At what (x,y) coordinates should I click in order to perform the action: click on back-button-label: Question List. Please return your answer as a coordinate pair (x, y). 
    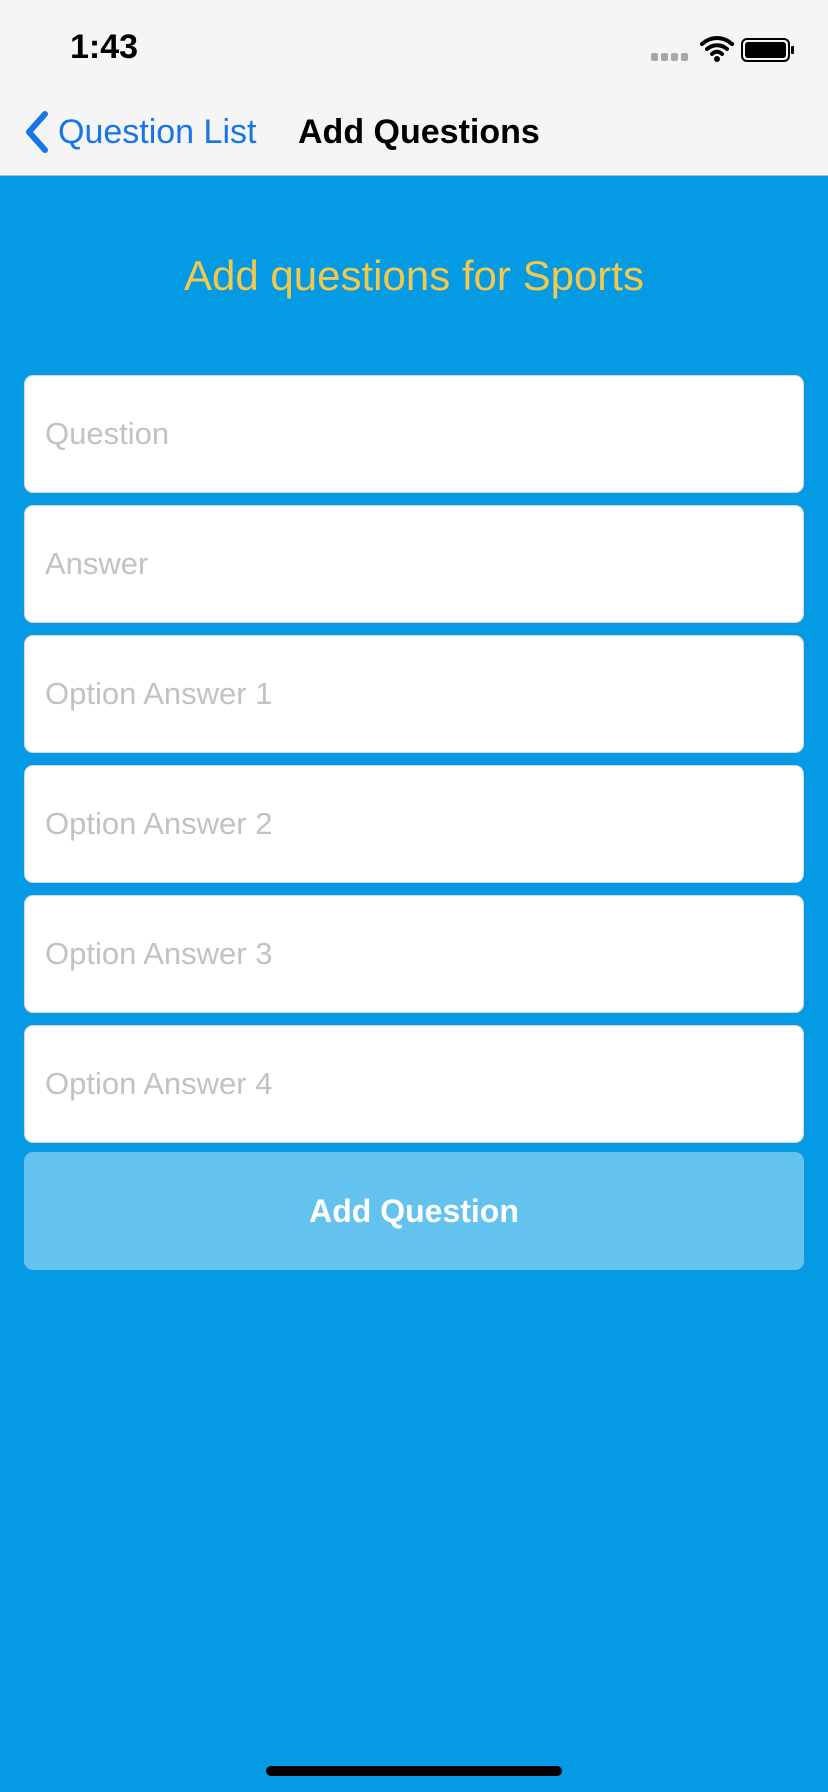
    Looking at the image, I should click on (157, 132).